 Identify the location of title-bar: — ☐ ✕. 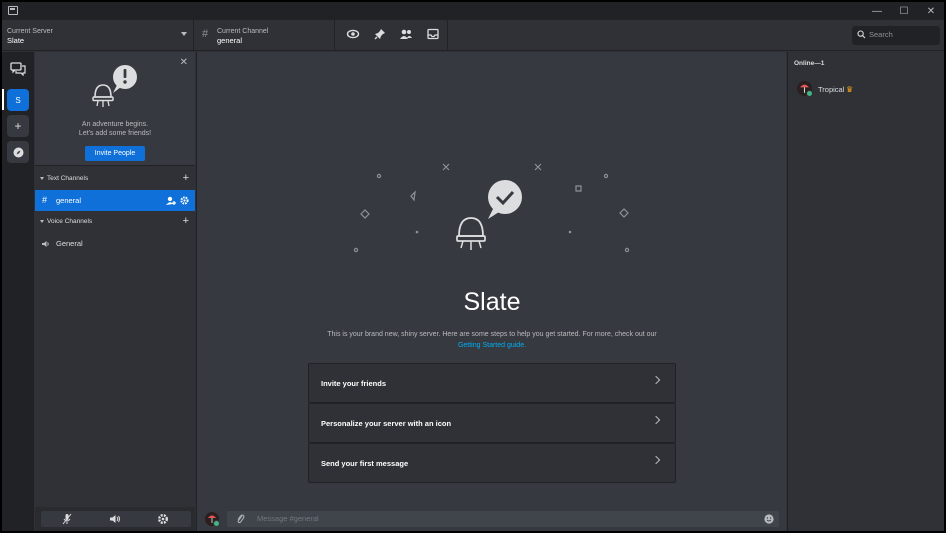
(473, 11).